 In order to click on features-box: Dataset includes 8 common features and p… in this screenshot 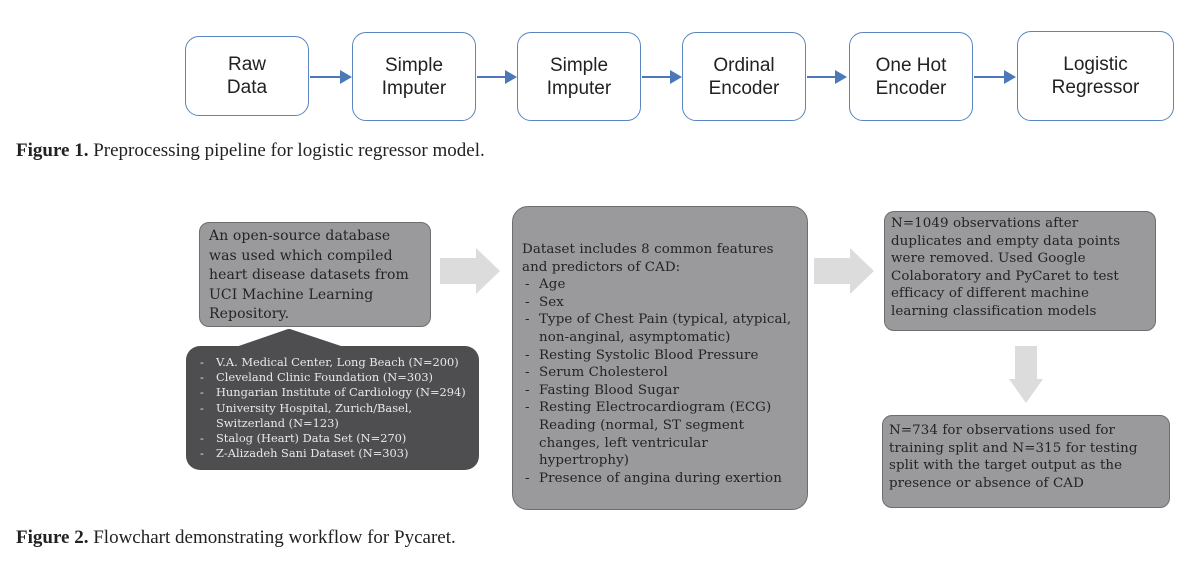, I will do `click(660, 358)`.